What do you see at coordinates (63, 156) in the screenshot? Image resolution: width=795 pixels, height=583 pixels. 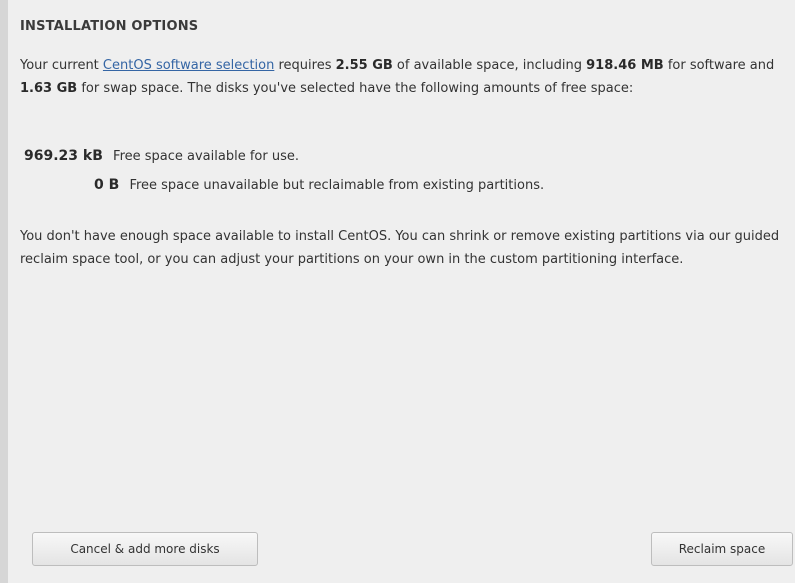 I see `free-space-available-value: 969.23 kB` at bounding box center [63, 156].